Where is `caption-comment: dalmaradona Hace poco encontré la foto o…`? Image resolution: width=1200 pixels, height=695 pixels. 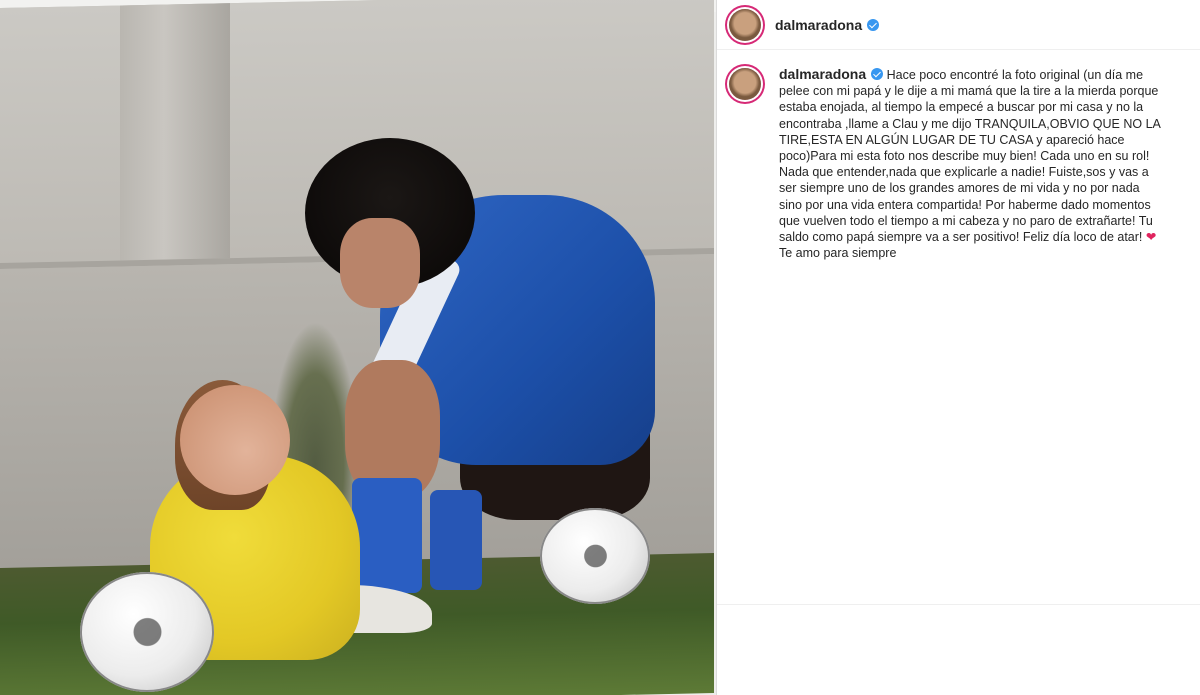 caption-comment: dalmaradona Hace poco encontré la foto o… is located at coordinates (958, 155).